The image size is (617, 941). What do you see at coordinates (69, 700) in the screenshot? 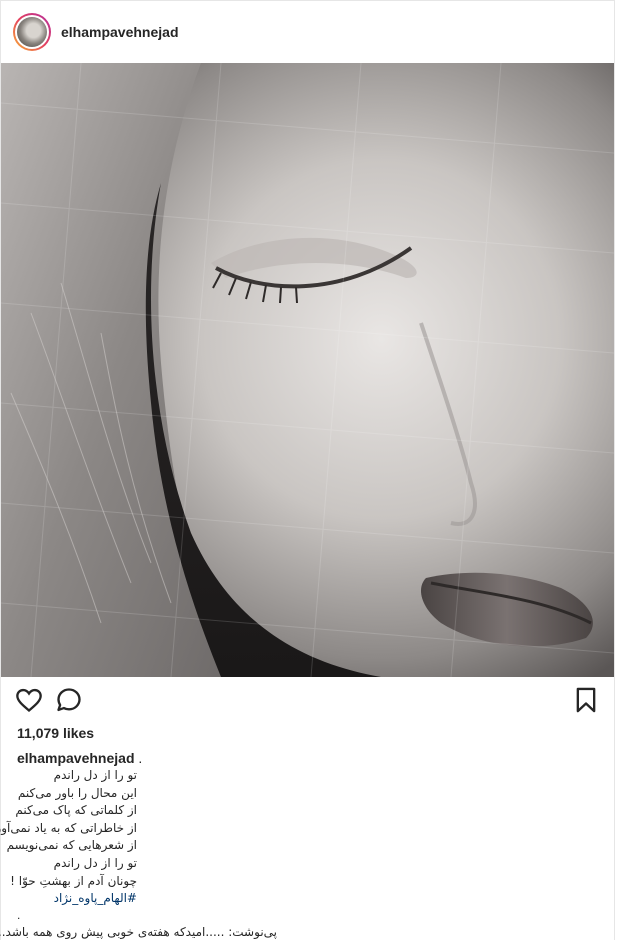
I see `comment-icon` at bounding box center [69, 700].